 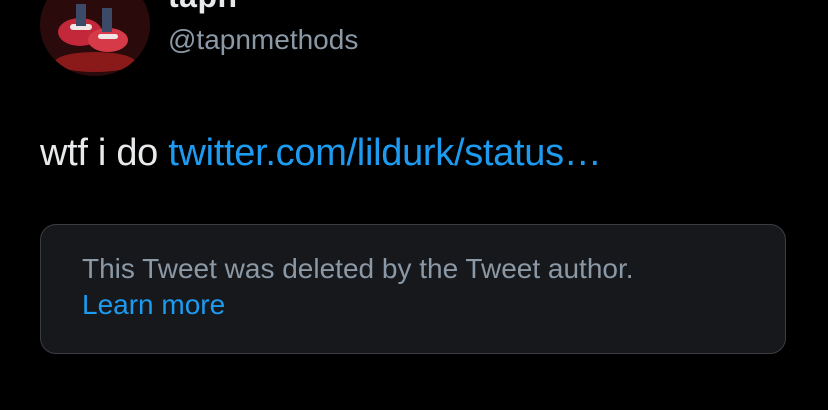 What do you see at coordinates (263, 40) in the screenshot?
I see `author-handle: @tapnmethods` at bounding box center [263, 40].